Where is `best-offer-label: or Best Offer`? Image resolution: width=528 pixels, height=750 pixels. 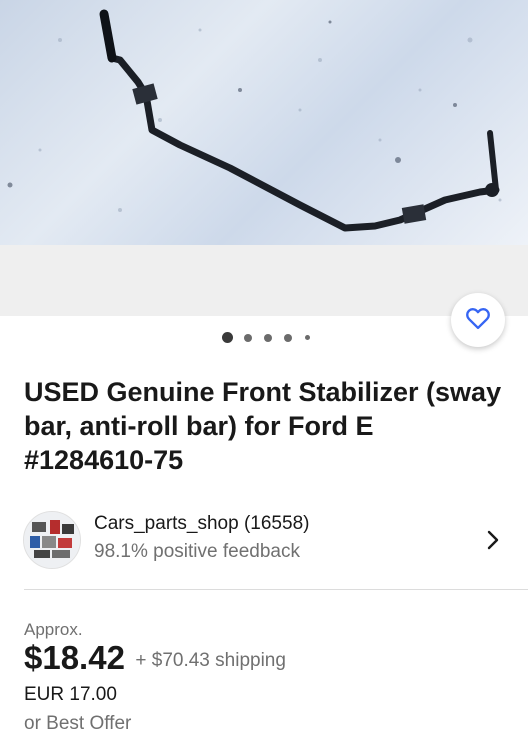
best-offer-label: or Best Offer is located at coordinates (78, 723).